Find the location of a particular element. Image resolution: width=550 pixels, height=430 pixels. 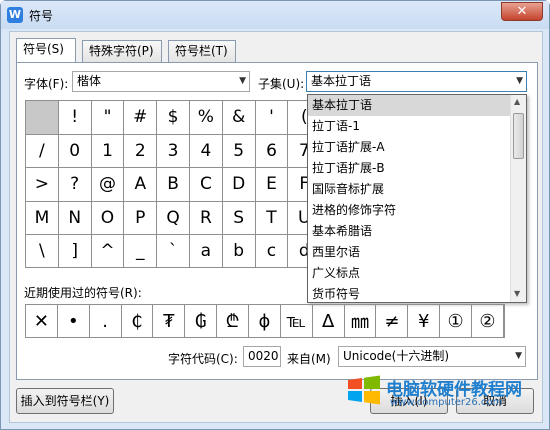

recent-symbol-cell: • is located at coordinates (74, 321).